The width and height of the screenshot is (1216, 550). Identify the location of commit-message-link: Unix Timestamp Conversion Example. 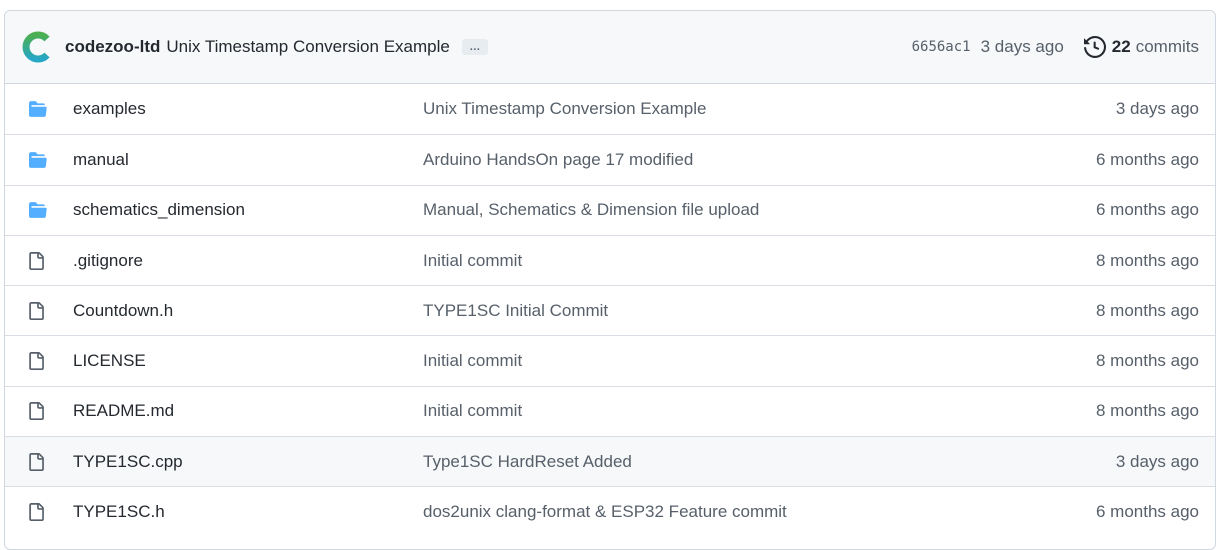
(769, 109).